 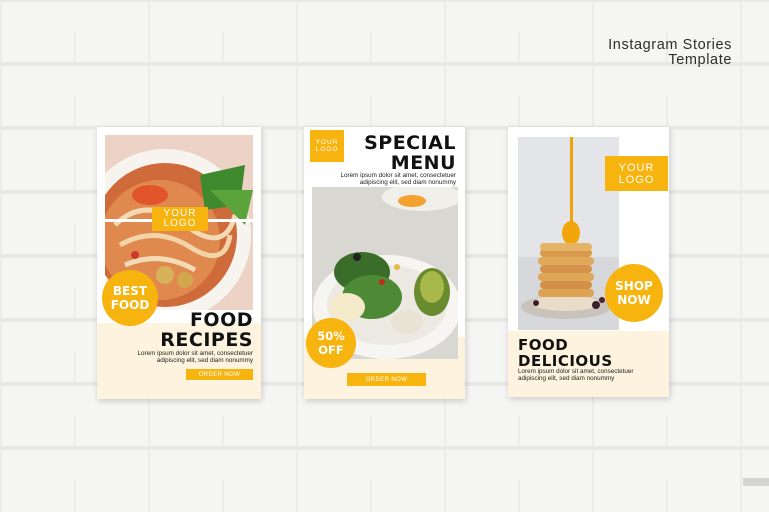 I want to click on title-line-2: MENU, so click(x=423, y=163).